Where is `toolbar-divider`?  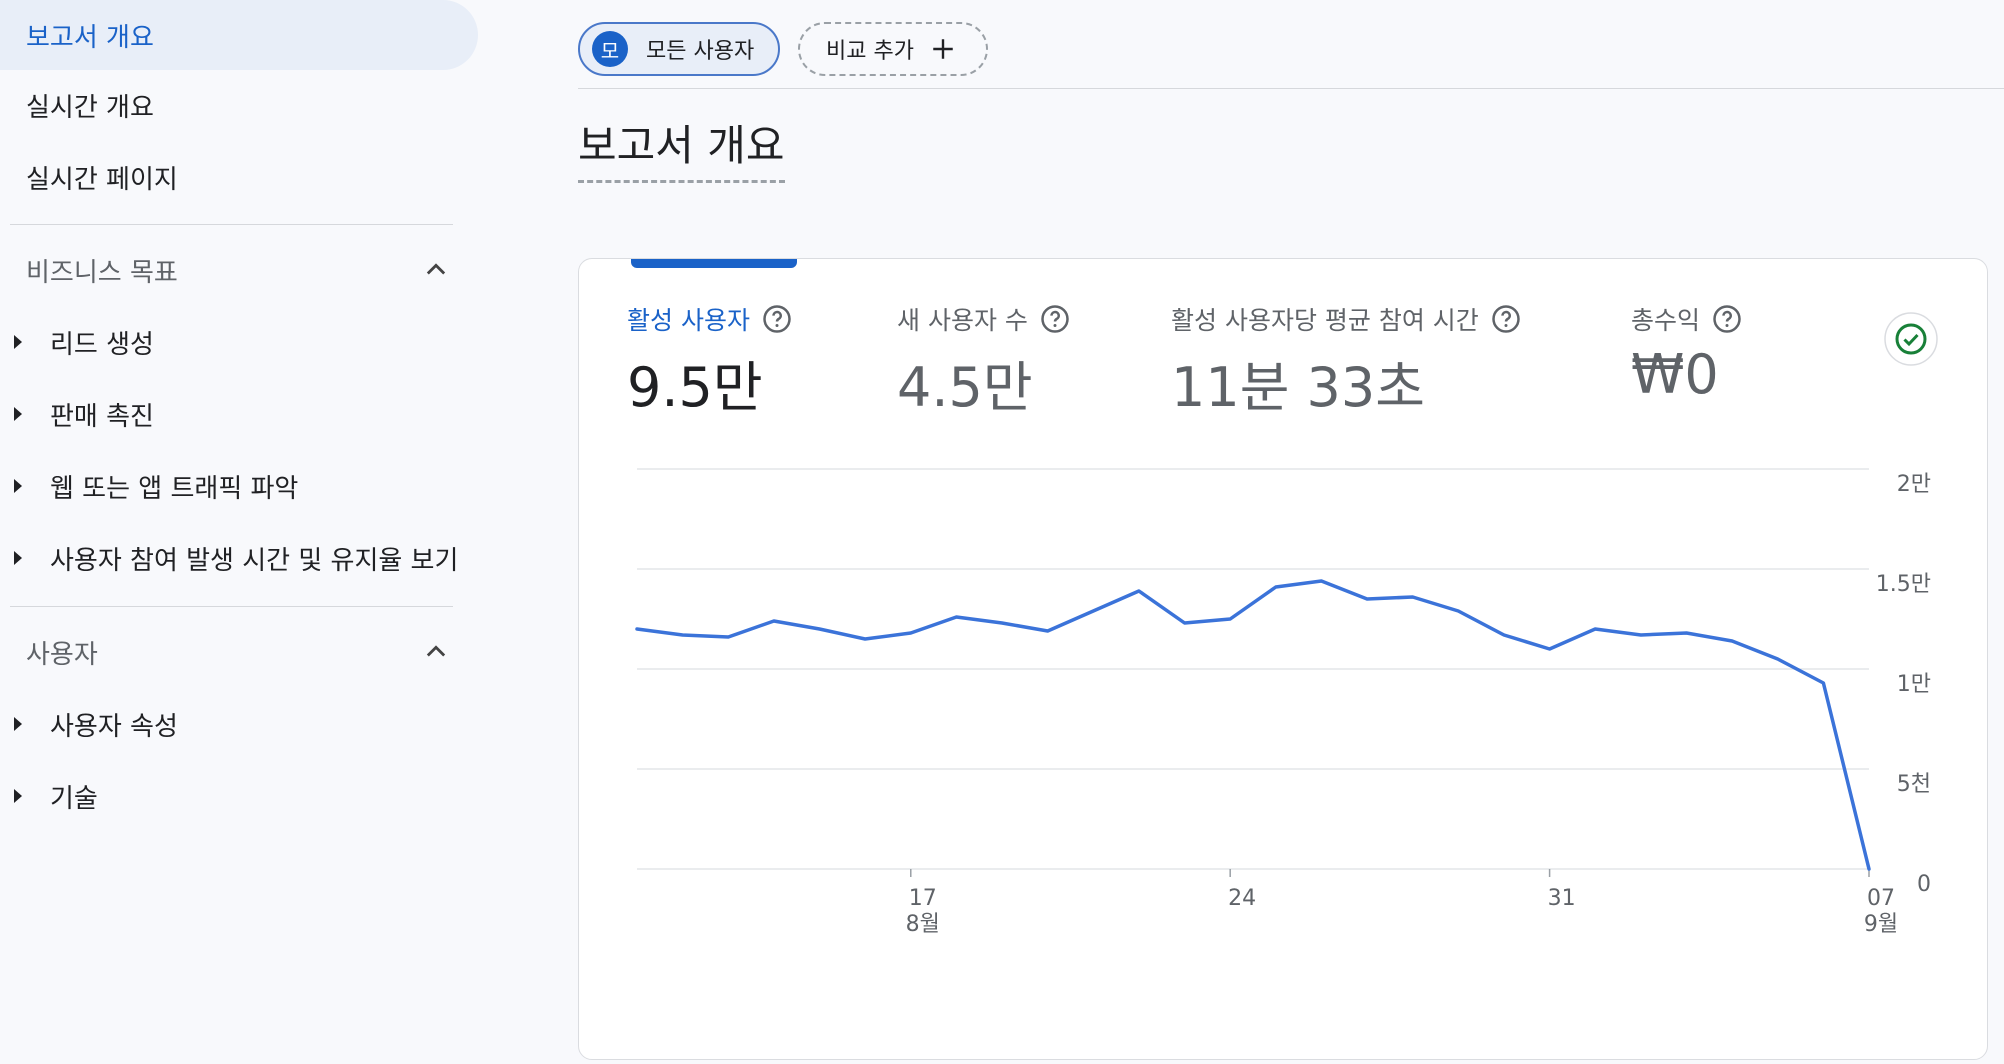
toolbar-divider is located at coordinates (1291, 88).